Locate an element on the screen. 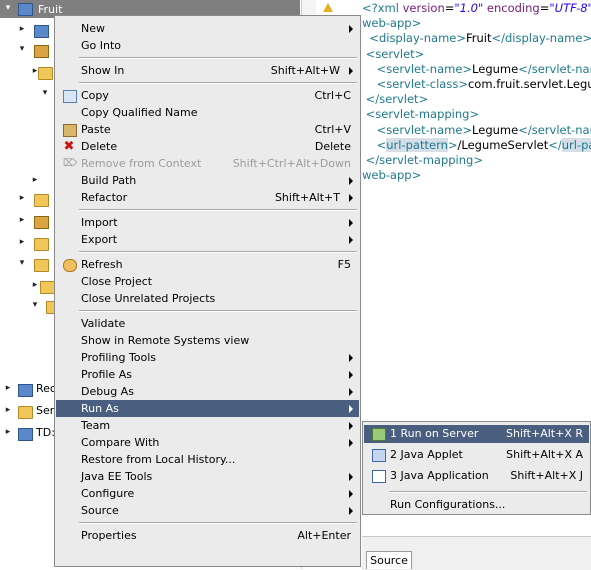 Image resolution: width=591 pixels, height=570 pixels. code-line: <?xml version="1.0" encoding="UTF-8"?> is located at coordinates (476, 8).